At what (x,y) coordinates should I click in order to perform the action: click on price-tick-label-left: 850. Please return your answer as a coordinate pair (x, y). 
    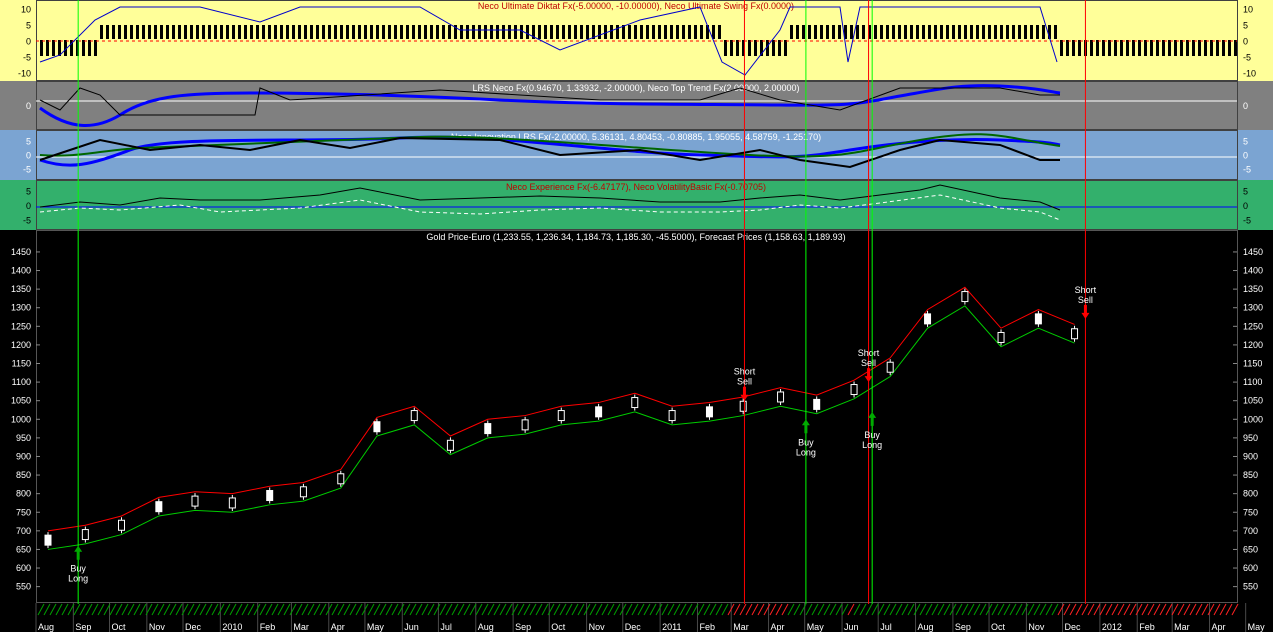
    Looking at the image, I should click on (23, 475).